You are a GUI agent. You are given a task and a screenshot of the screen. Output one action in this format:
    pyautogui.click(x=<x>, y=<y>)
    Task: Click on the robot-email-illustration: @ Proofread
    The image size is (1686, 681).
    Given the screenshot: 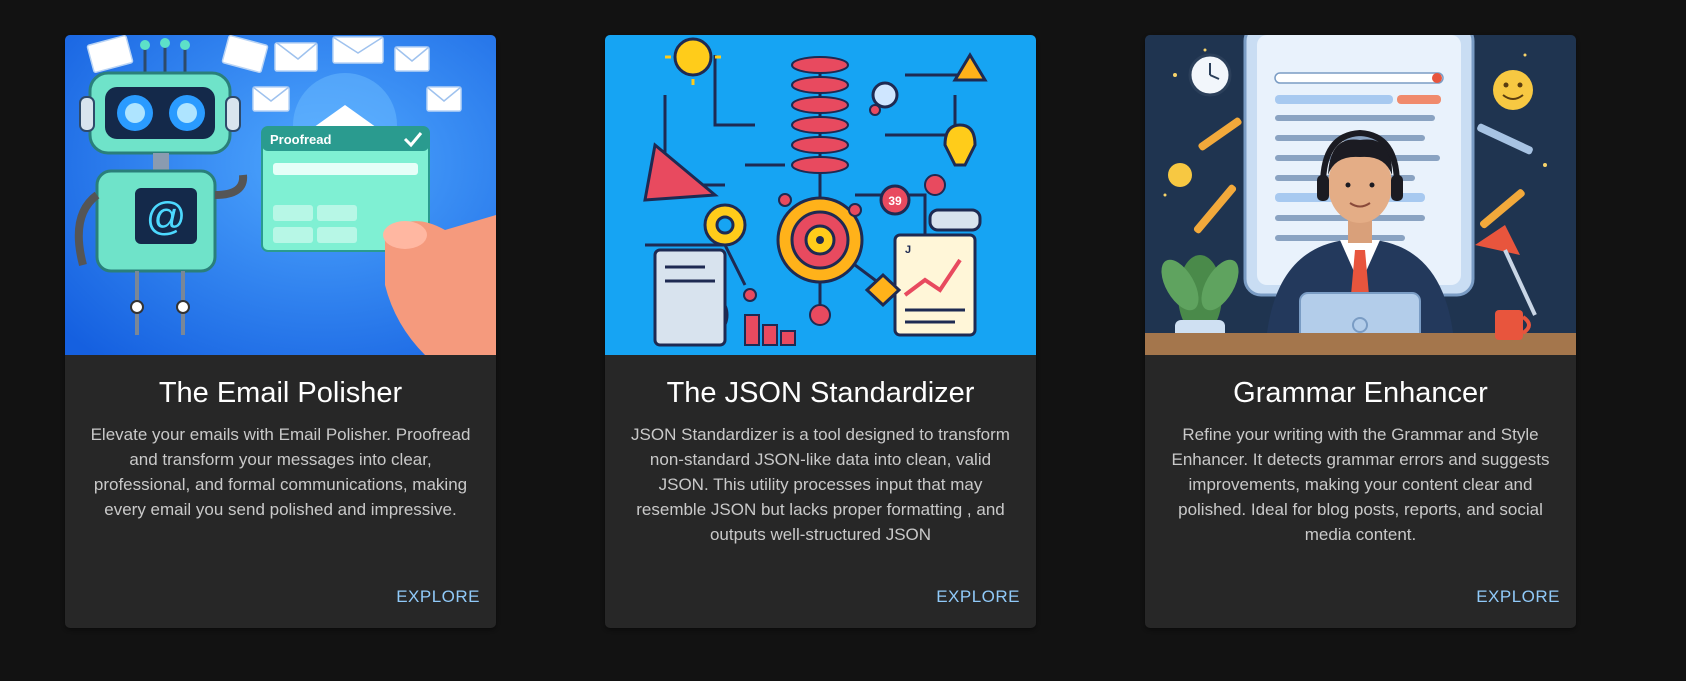 What is the action you would take?
    pyautogui.click(x=280, y=195)
    